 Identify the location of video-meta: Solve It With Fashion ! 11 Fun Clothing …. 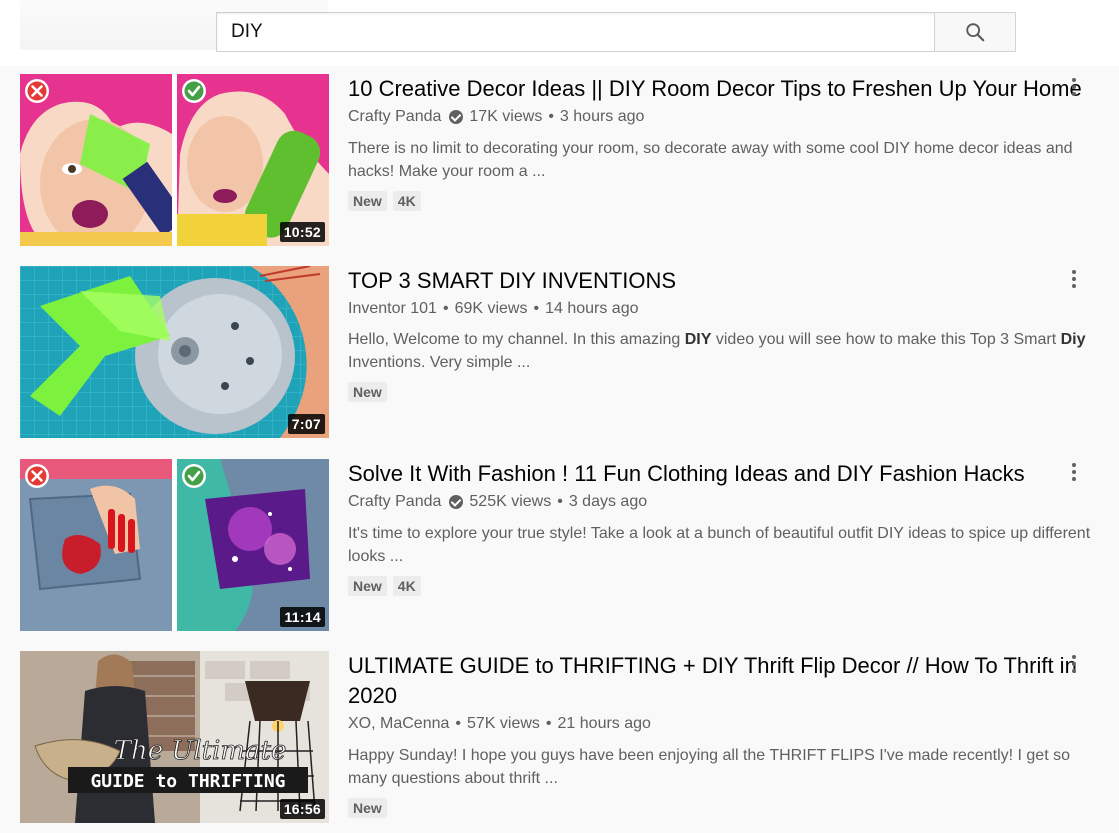
(719, 527).